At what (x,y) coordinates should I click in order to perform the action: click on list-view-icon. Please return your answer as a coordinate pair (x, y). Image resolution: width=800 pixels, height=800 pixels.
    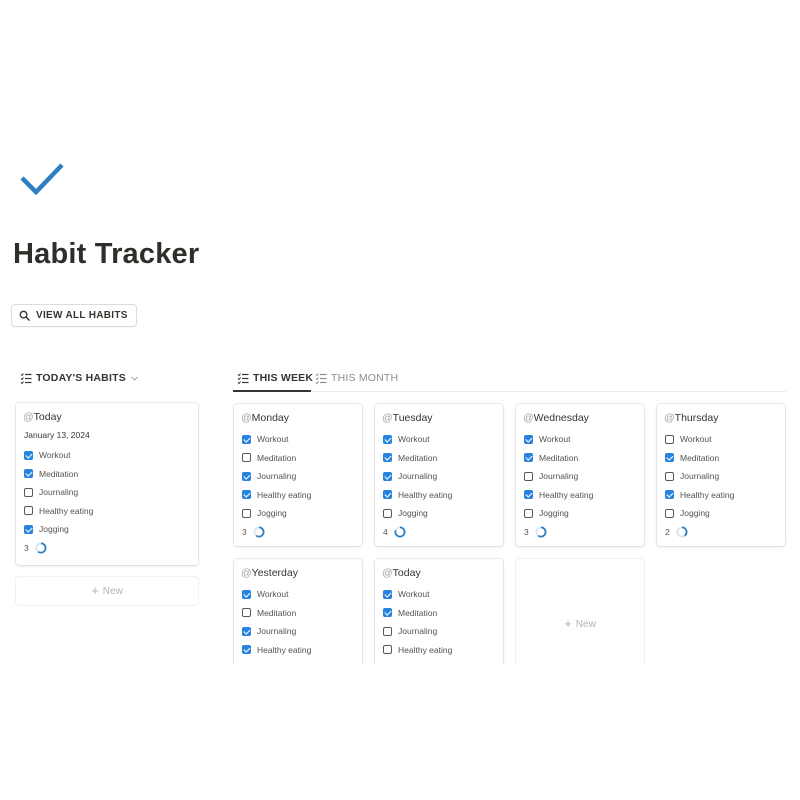
    Looking at the image, I should click on (26, 378).